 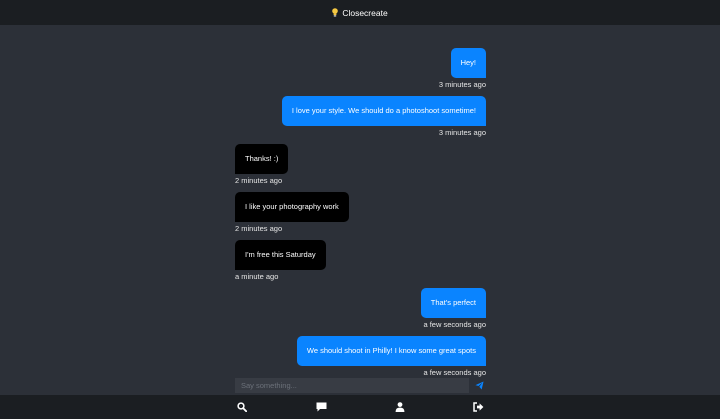 What do you see at coordinates (360, 261) in the screenshot?
I see `message-incoming: I'm free this Saturday a minute ago` at bounding box center [360, 261].